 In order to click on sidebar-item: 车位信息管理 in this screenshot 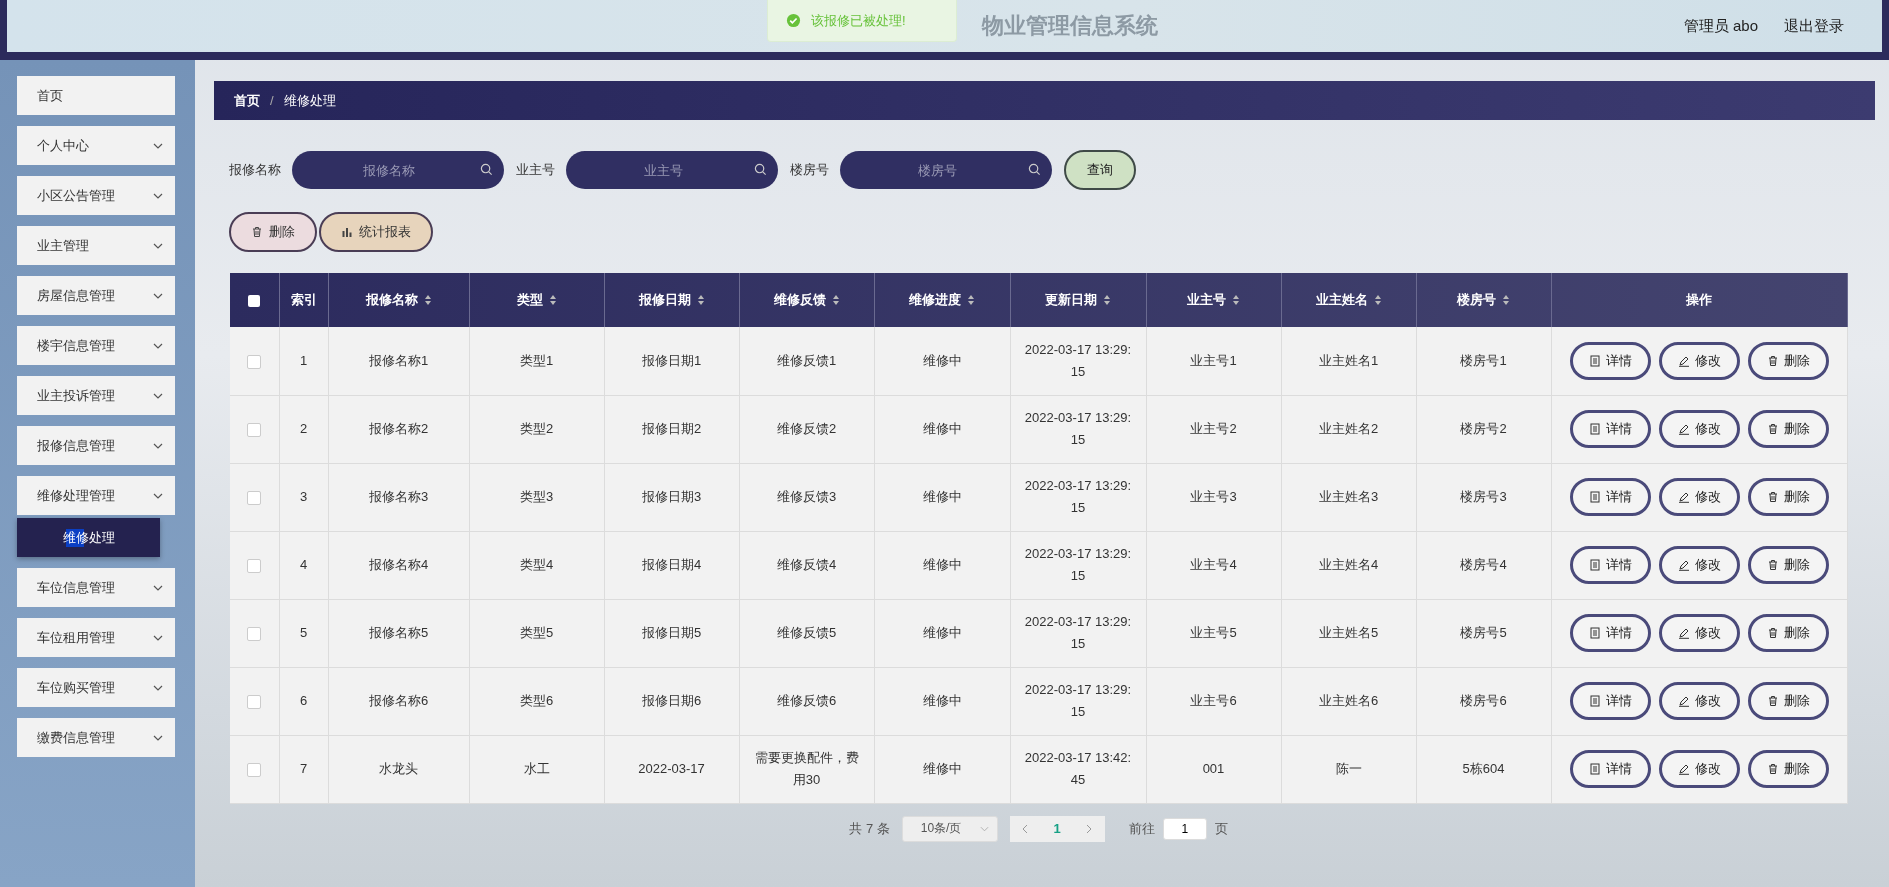, I will do `click(96, 587)`.